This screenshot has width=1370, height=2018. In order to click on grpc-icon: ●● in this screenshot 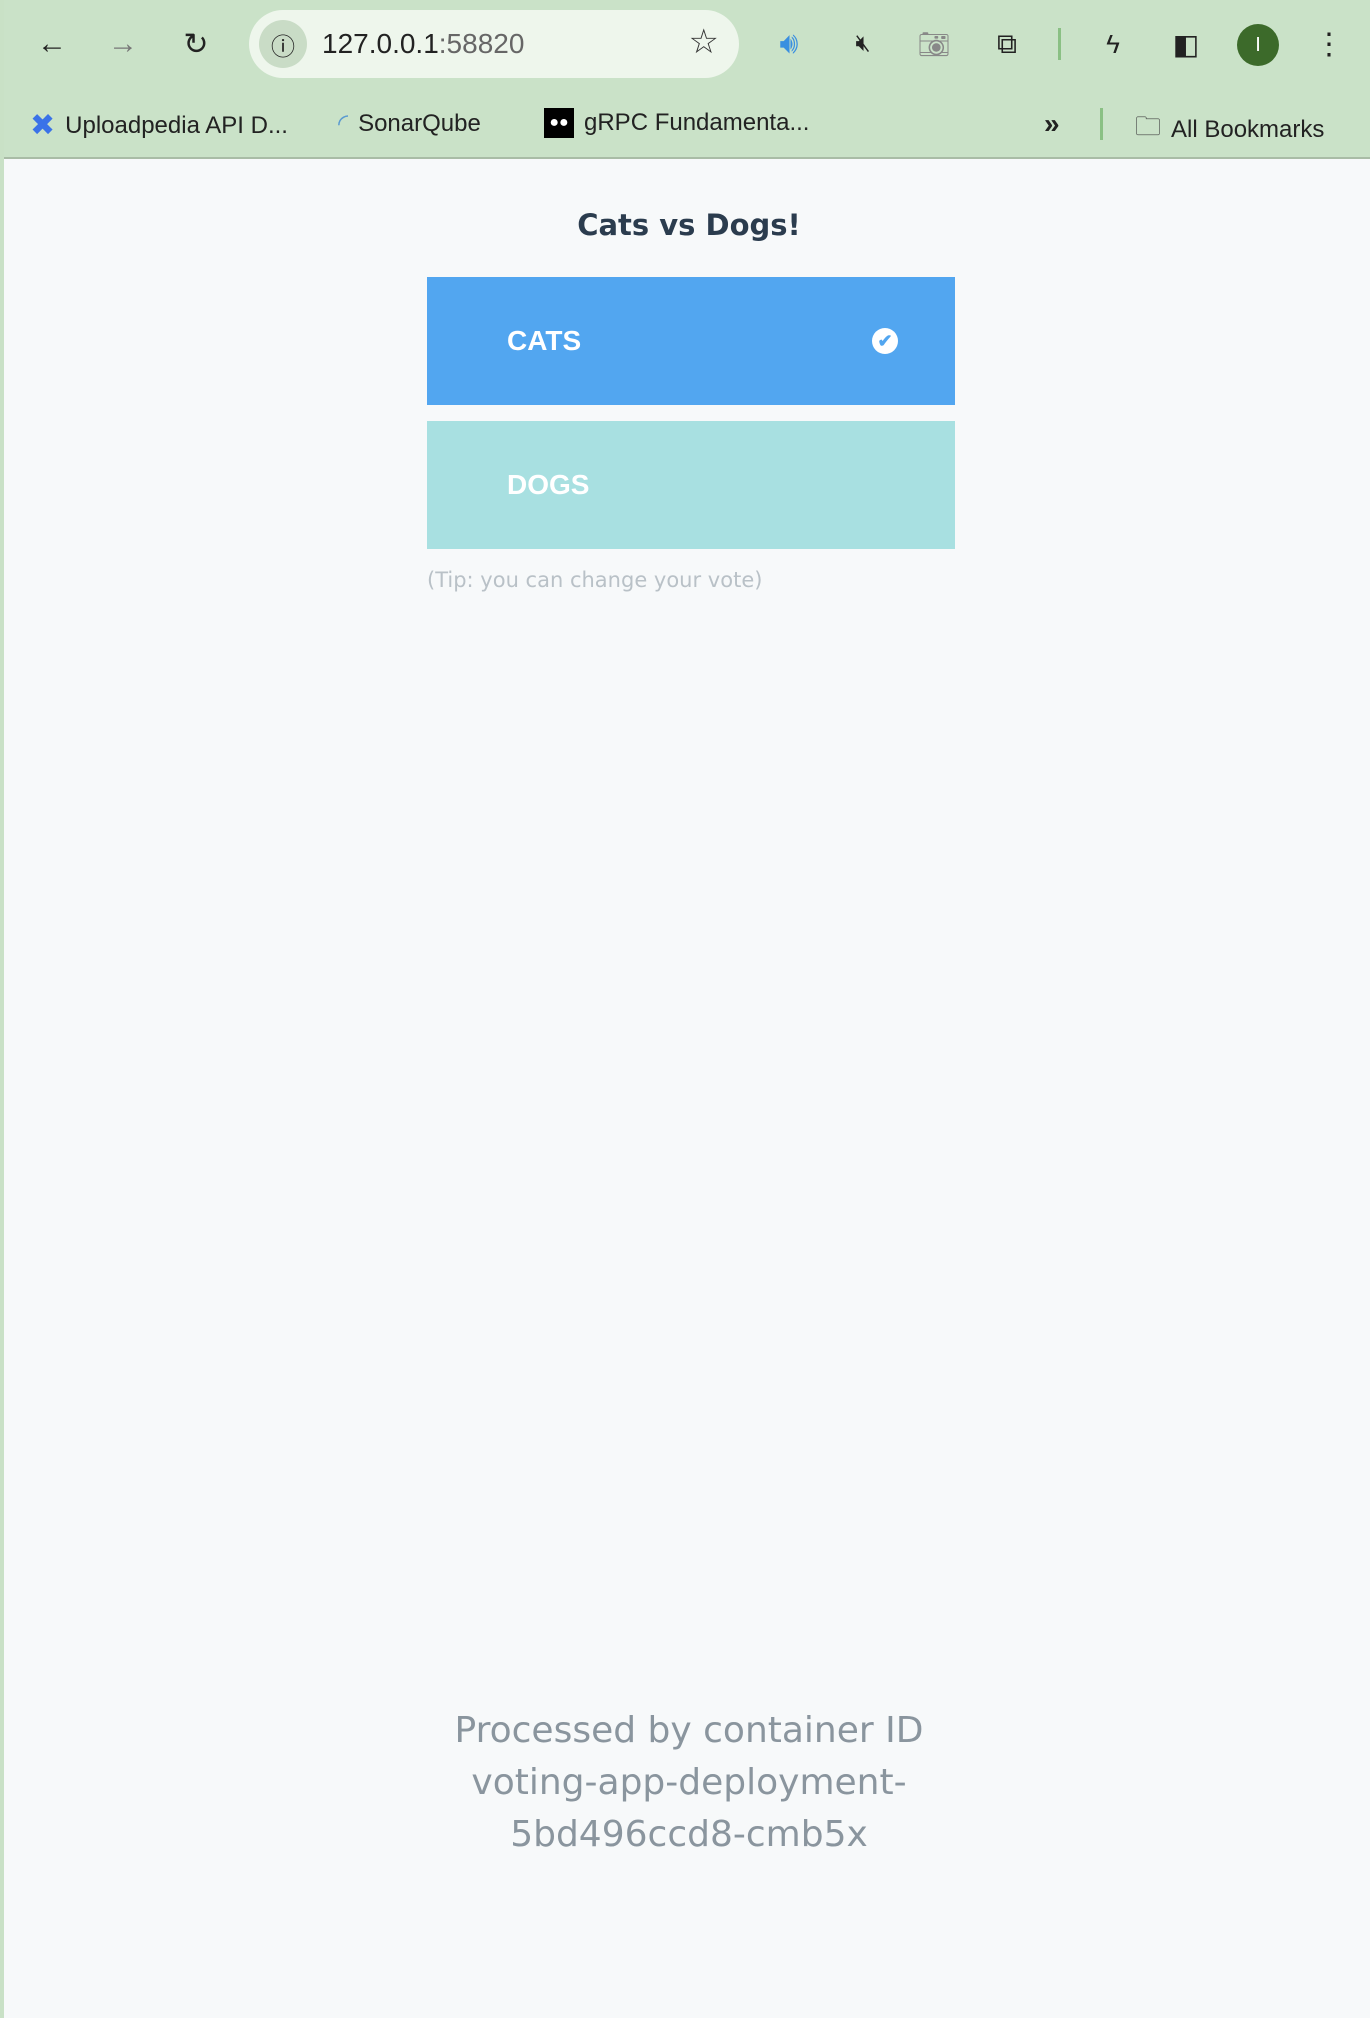, I will do `click(559, 123)`.